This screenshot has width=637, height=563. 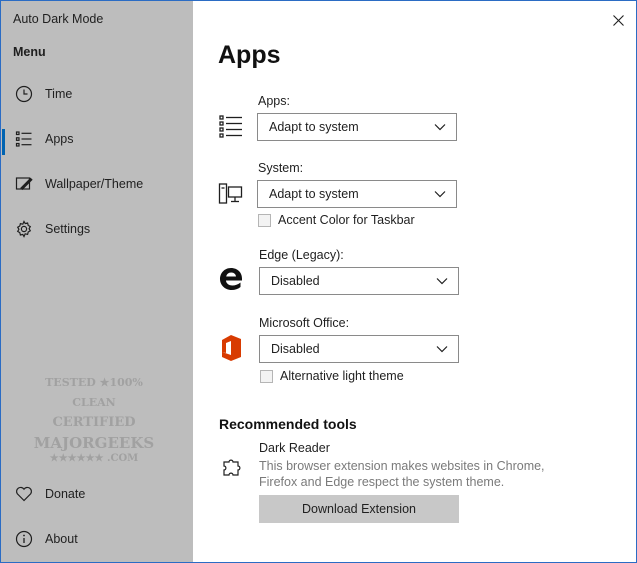 I want to click on close-icon, so click(x=618, y=20).